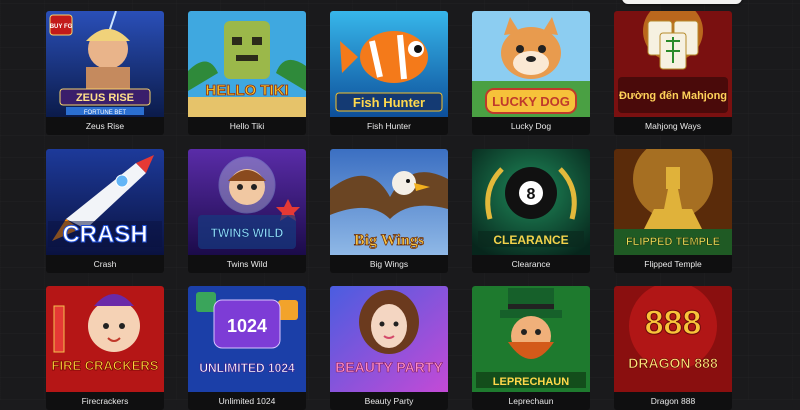 Image resolution: width=800 pixels, height=410 pixels. What do you see at coordinates (247, 326) in the screenshot?
I see `tile-number: 1024` at bounding box center [247, 326].